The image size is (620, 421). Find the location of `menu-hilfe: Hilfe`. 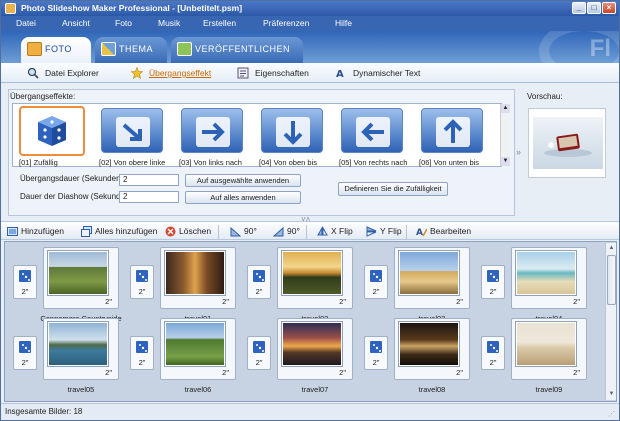

menu-hilfe: Hilfe is located at coordinates (343, 23).